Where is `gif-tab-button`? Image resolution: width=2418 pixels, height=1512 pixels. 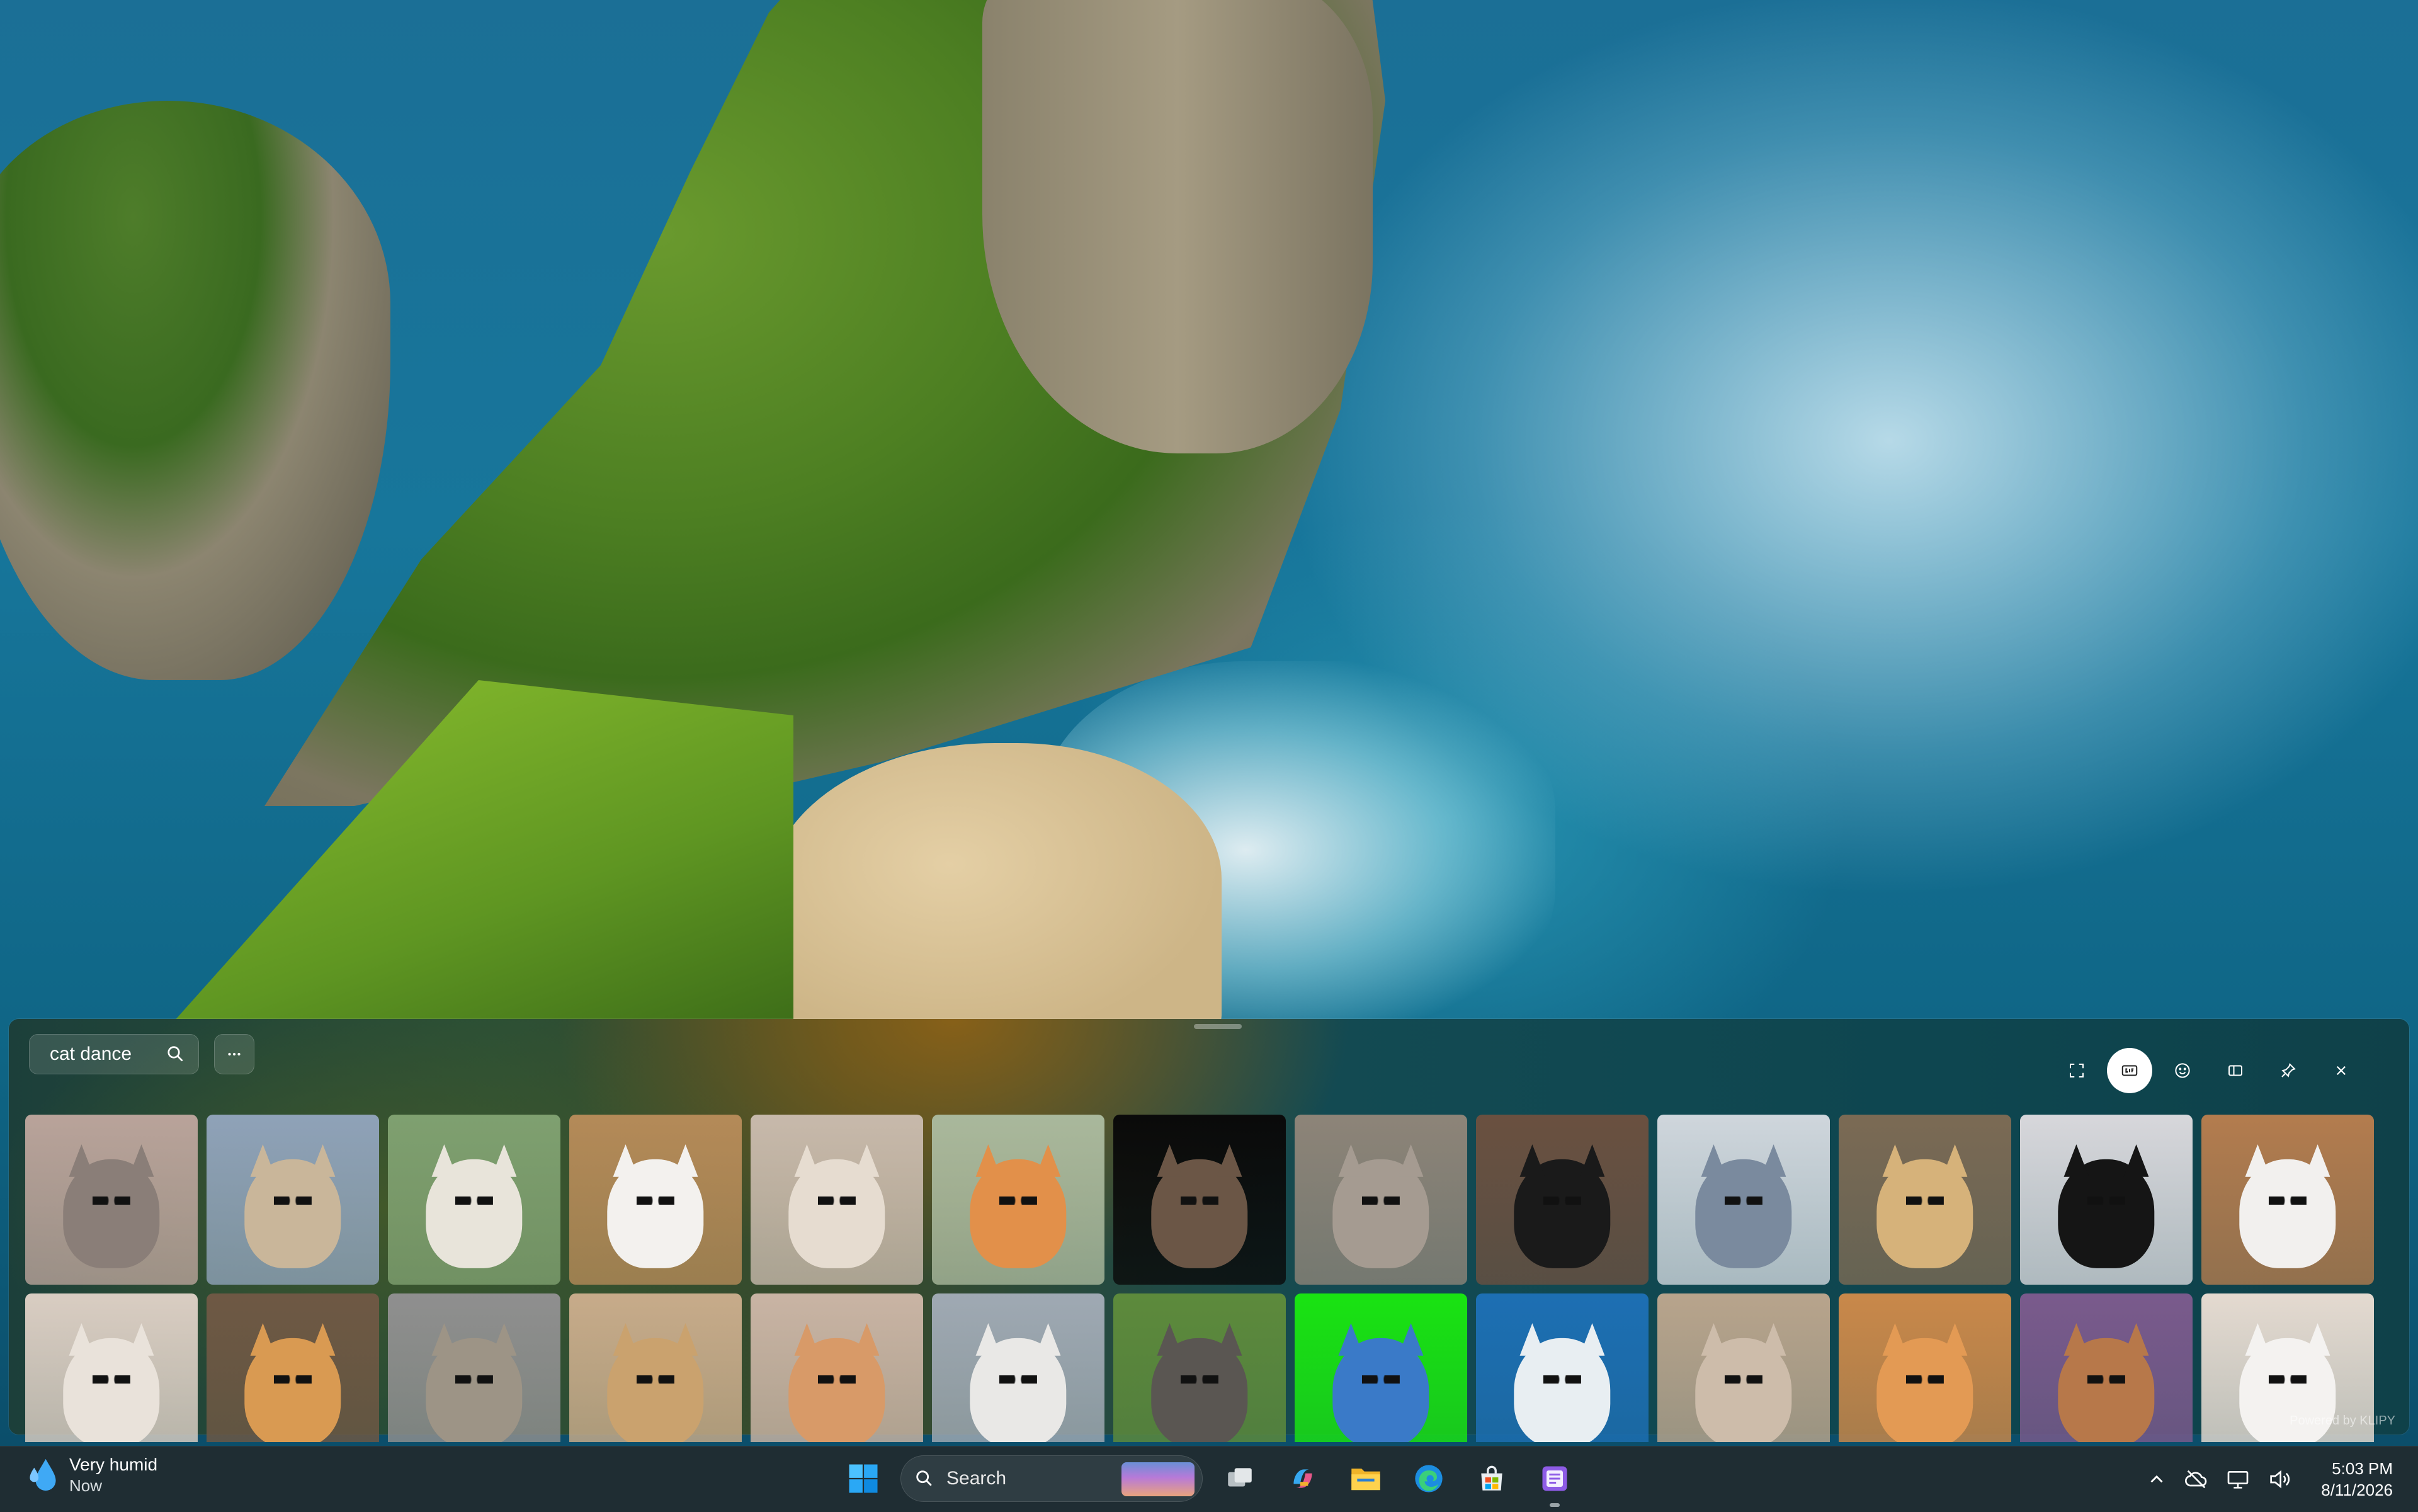
gif-tab-button is located at coordinates (2129, 1071).